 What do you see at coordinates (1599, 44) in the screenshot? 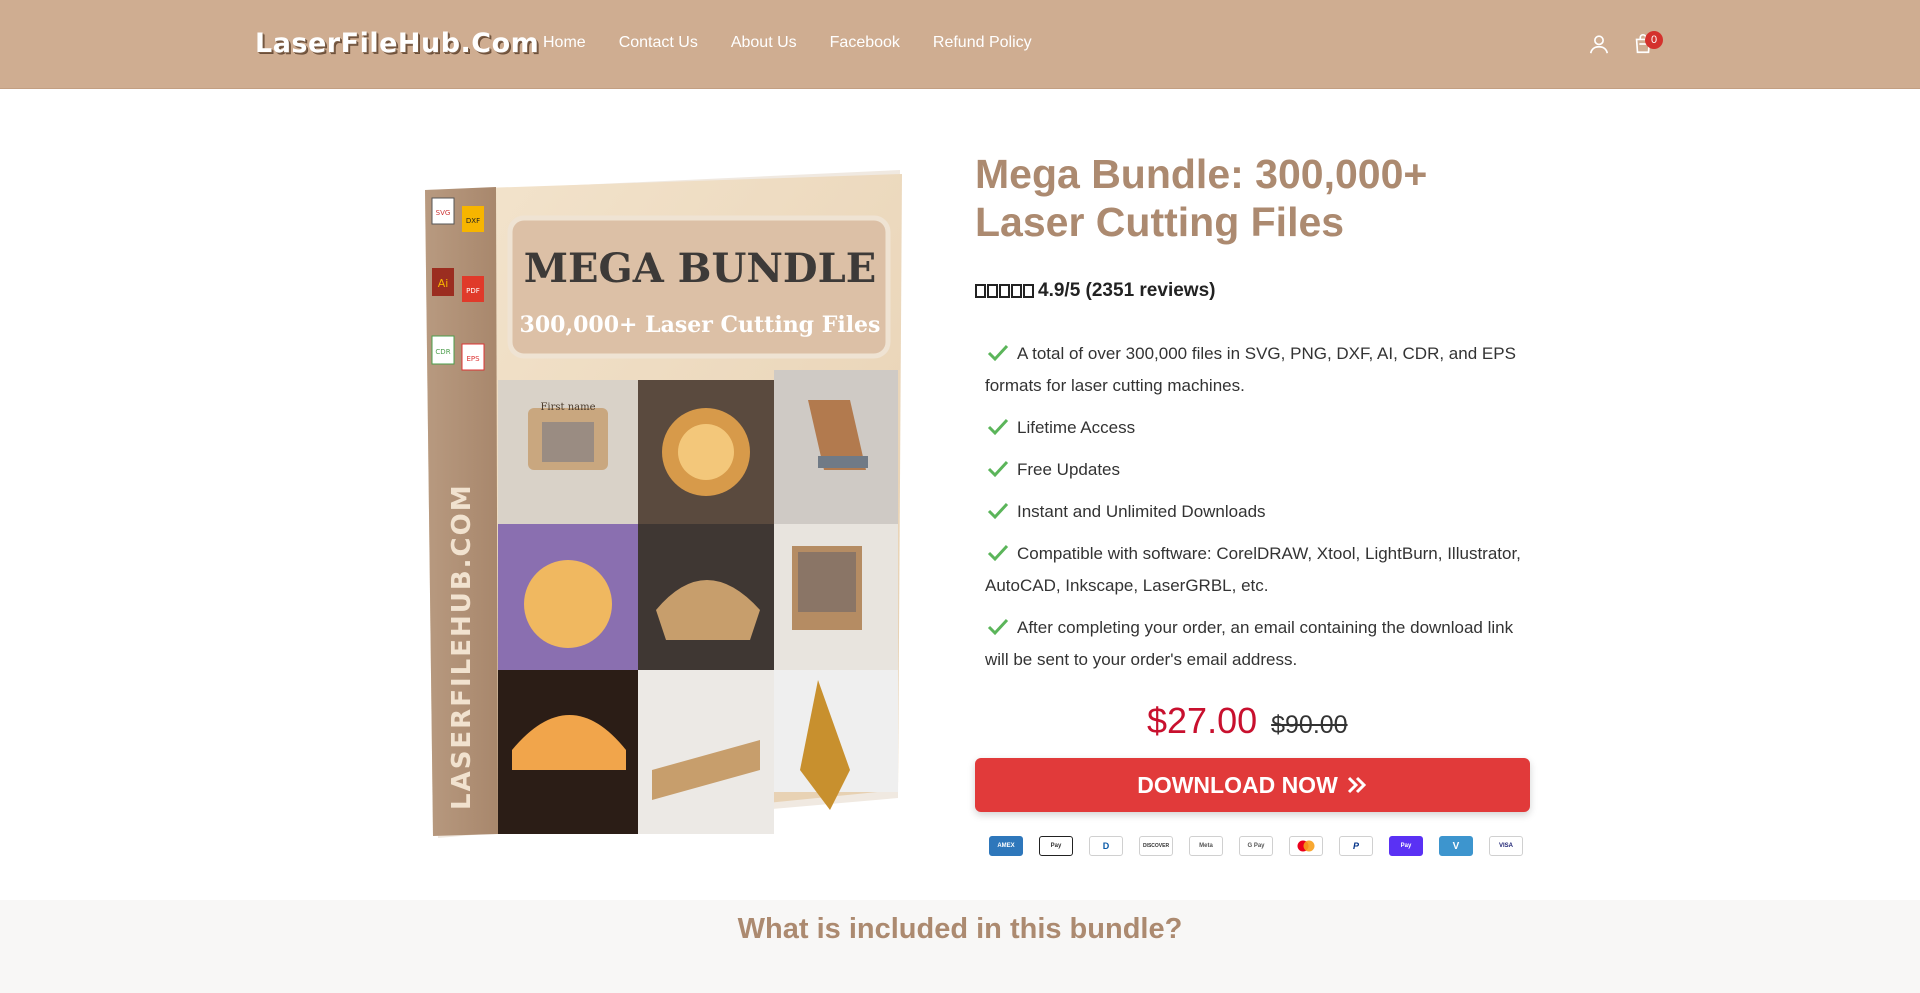
I see `account-icon` at bounding box center [1599, 44].